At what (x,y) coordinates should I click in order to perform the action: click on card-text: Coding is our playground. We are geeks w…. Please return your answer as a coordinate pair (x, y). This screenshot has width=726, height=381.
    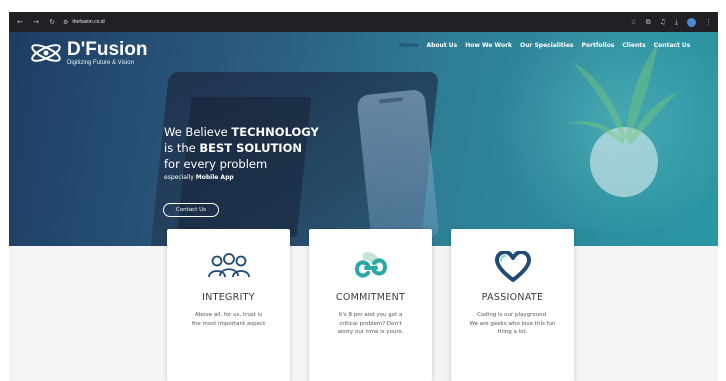
    Looking at the image, I should click on (512, 324).